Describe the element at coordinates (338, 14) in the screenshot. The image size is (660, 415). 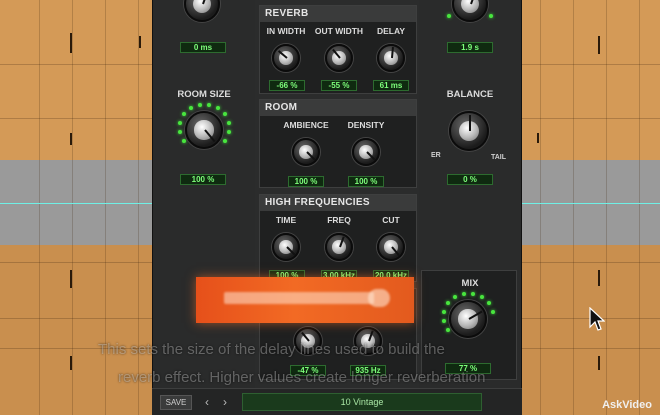
I see `reverb-title: REVERB` at that location.